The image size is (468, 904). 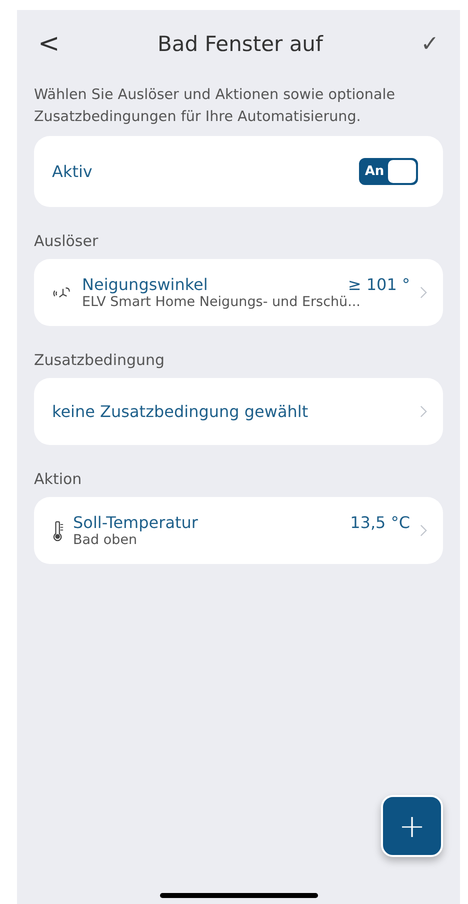 I want to click on list-item: keine Zusatzbedingung gewählt, so click(x=238, y=411).